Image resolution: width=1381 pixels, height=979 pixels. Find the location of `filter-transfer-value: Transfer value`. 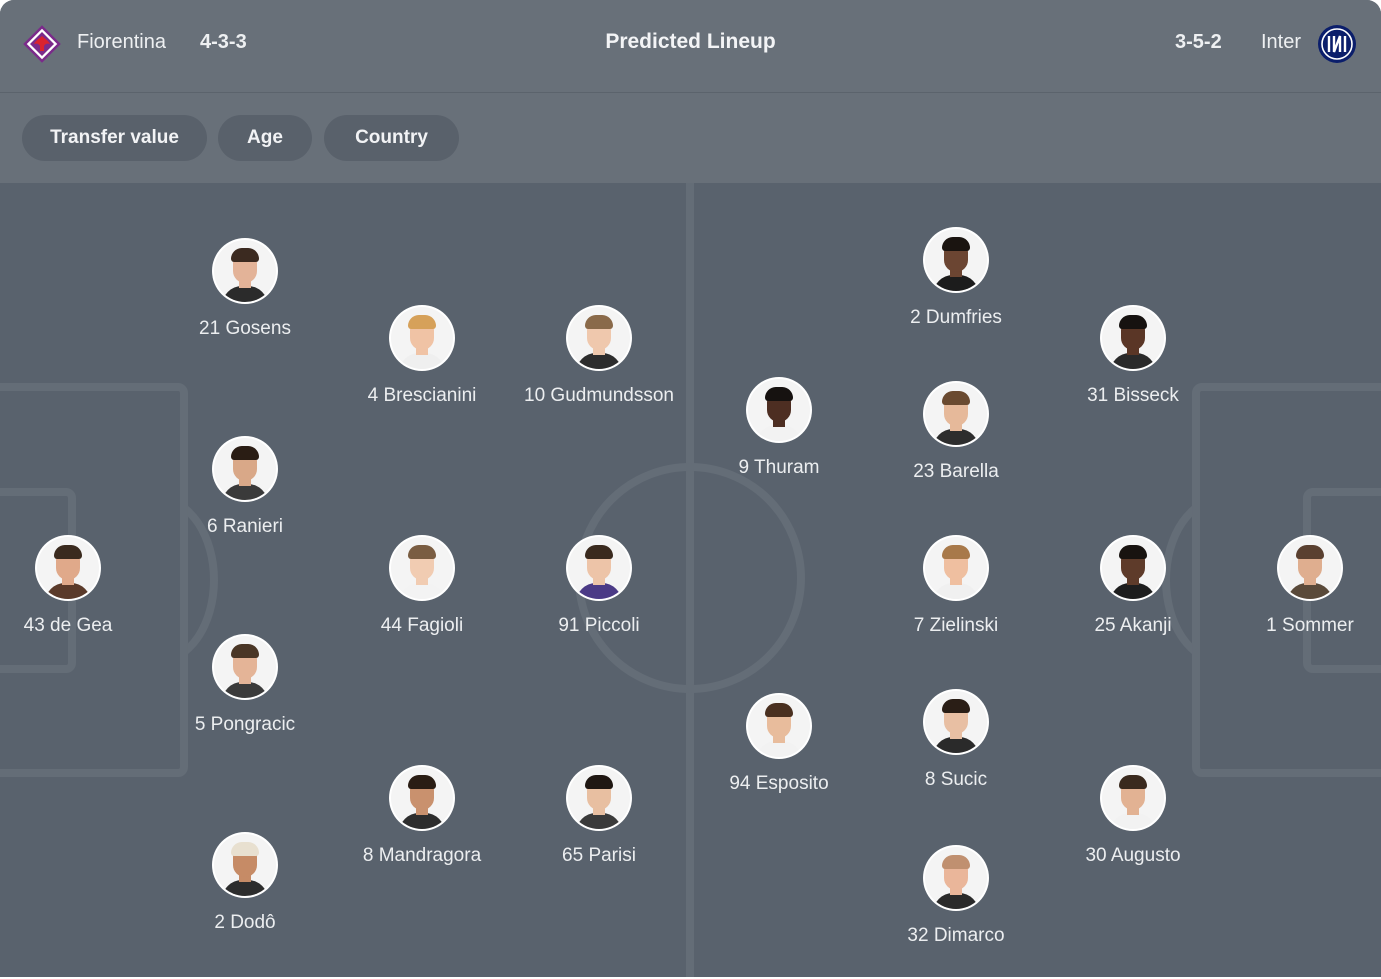

filter-transfer-value: Transfer value is located at coordinates (114, 138).